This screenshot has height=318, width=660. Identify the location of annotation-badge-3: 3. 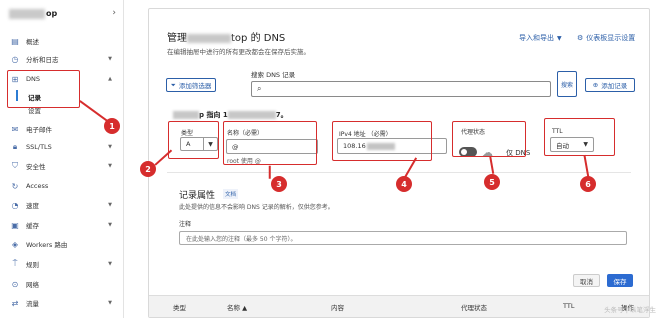
(279, 184).